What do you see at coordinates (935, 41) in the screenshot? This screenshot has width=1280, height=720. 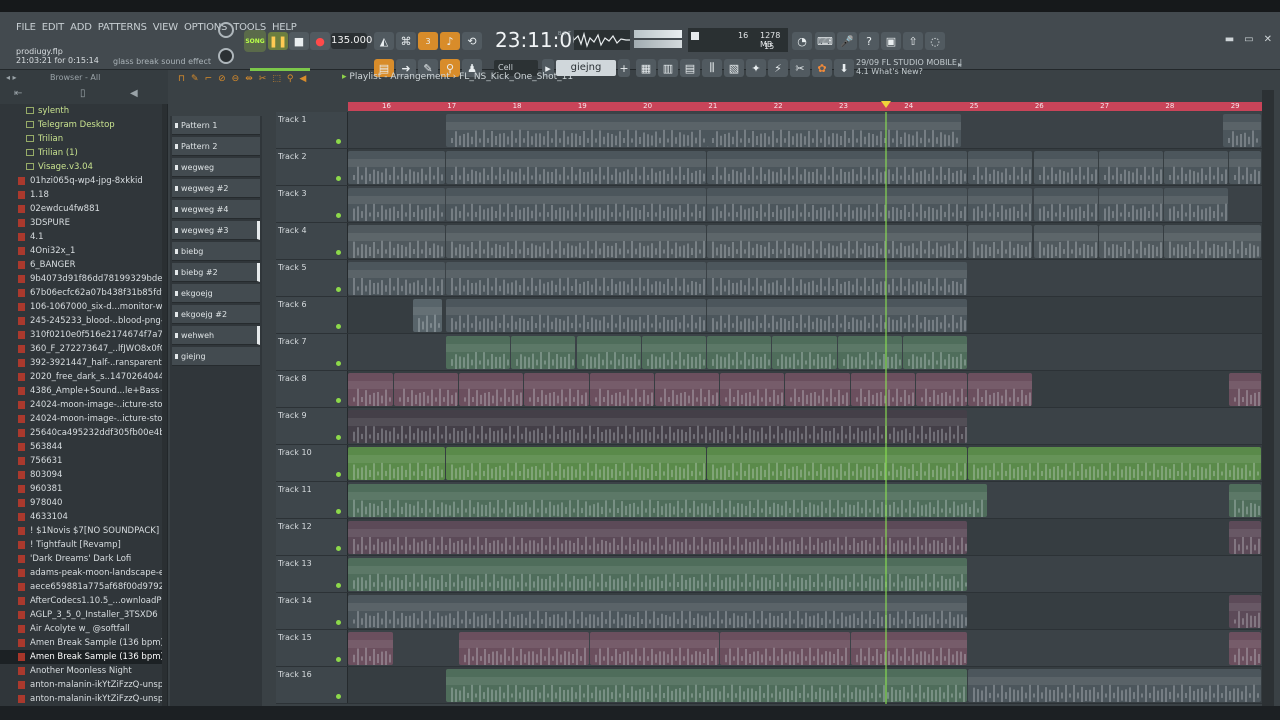 I see `chat-icon: ◌` at bounding box center [935, 41].